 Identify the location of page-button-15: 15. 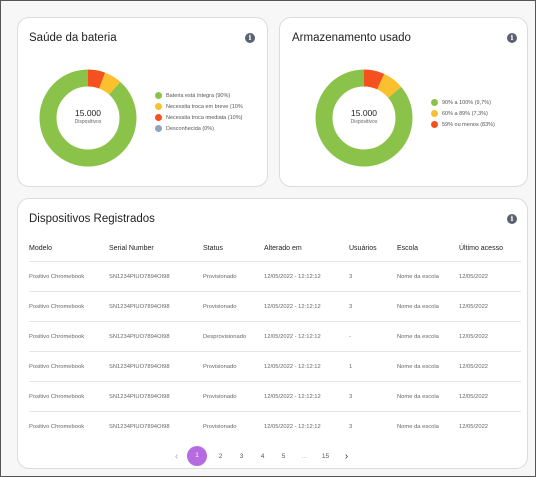
(325, 456).